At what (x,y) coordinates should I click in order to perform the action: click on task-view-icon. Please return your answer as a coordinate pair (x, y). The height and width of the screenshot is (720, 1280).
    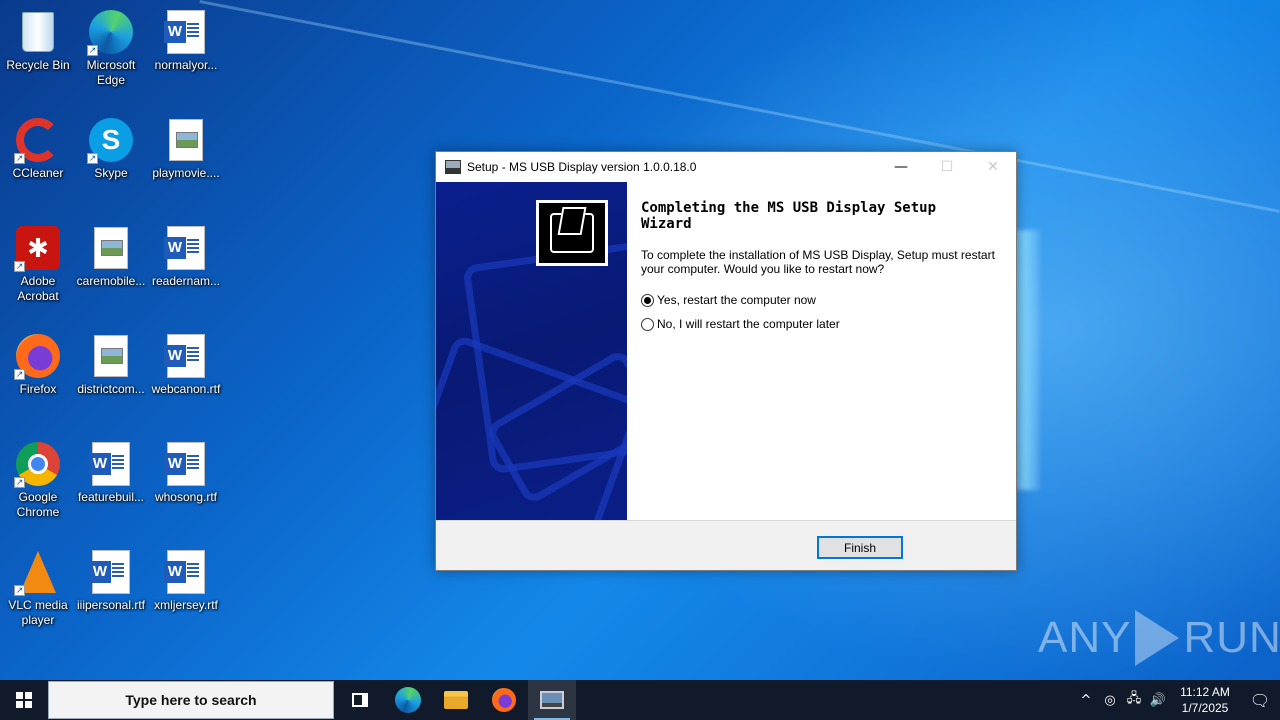
    Looking at the image, I should click on (360, 700).